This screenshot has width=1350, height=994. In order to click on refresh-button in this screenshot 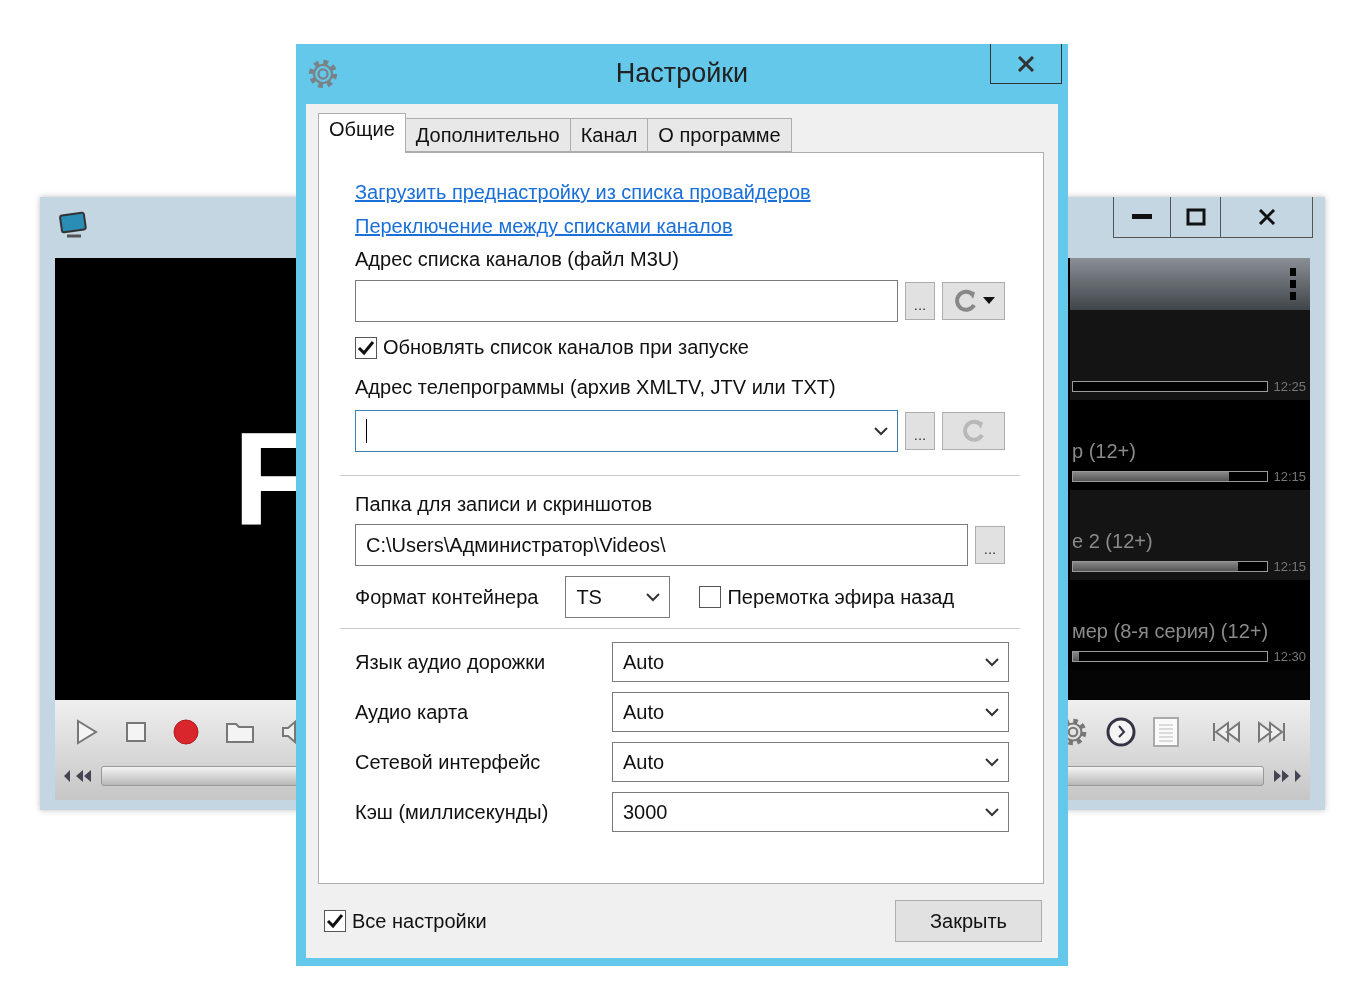, I will do `click(973, 301)`.